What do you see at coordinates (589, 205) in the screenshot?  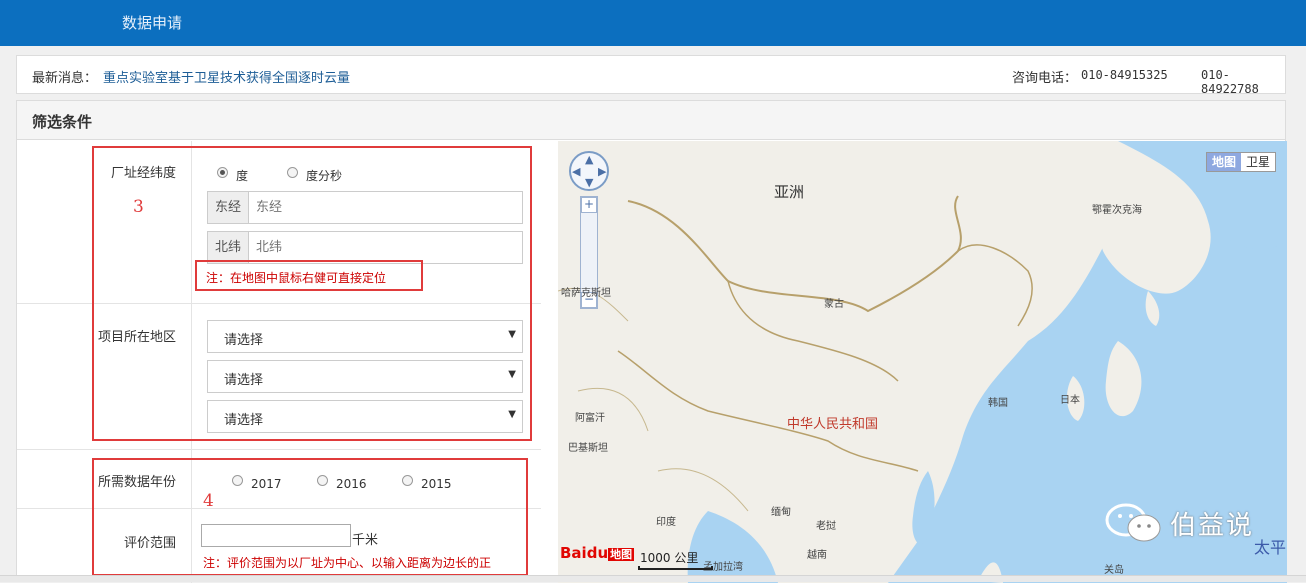 I see `zoom-in-icon: +` at bounding box center [589, 205].